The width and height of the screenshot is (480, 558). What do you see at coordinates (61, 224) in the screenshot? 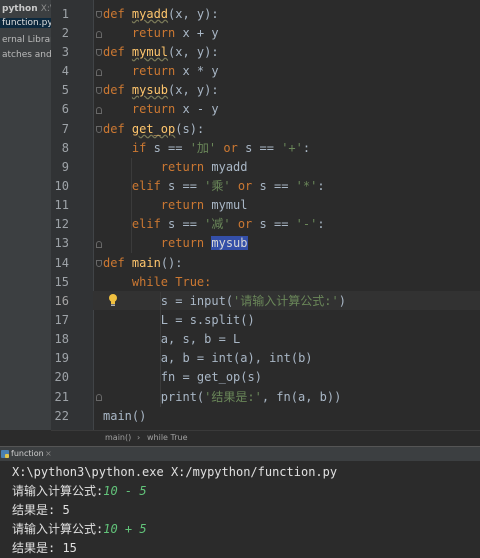
I see `line-number: 12` at bounding box center [61, 224].